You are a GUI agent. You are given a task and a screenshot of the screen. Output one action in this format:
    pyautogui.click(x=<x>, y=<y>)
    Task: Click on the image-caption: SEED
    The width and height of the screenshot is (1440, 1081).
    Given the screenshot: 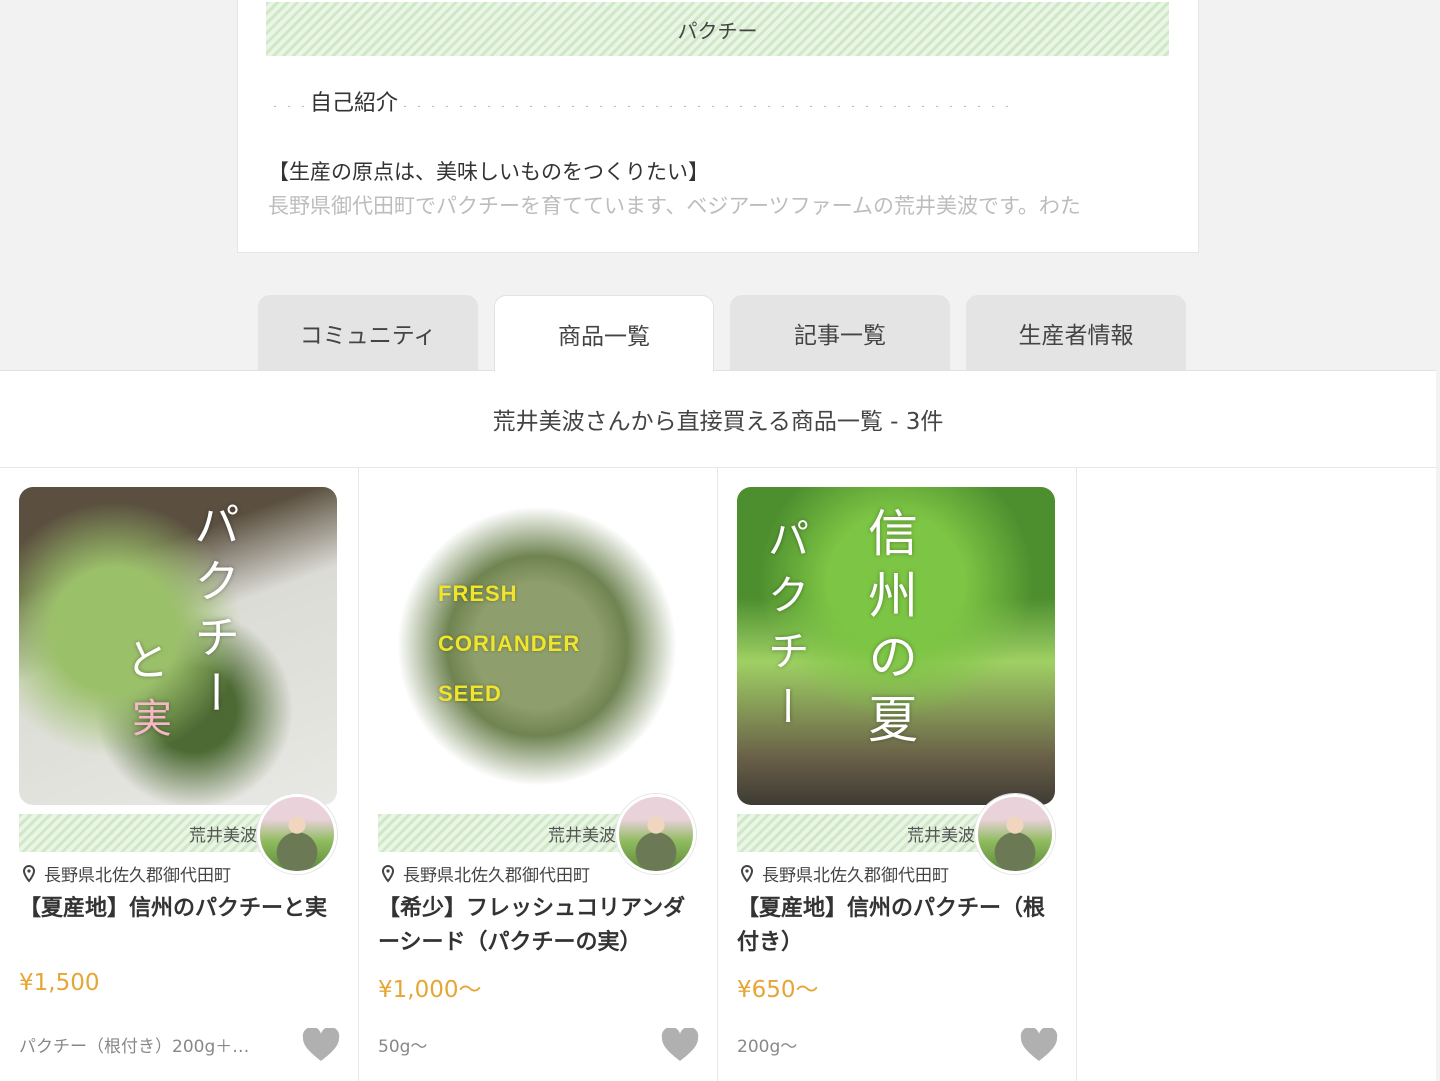 What is the action you would take?
    pyautogui.click(x=470, y=693)
    